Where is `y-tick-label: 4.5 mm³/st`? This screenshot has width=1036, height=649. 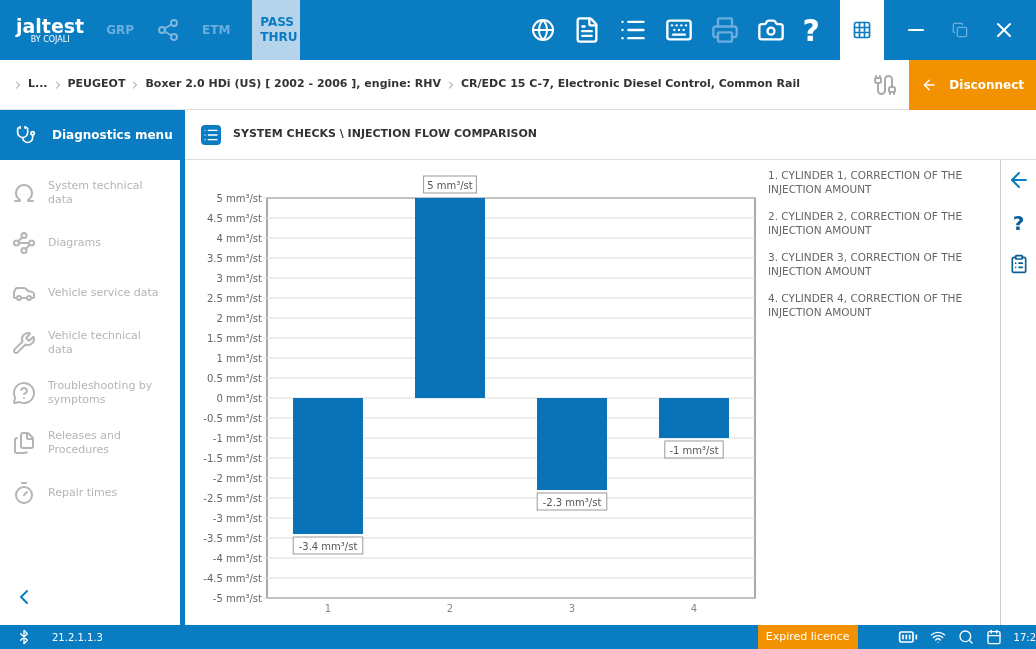
y-tick-label: 4.5 mm³/st is located at coordinates (234, 218).